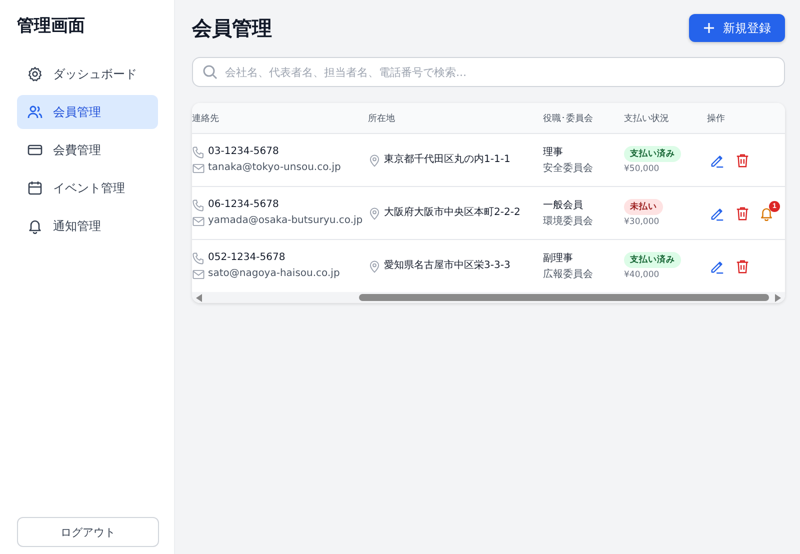 This screenshot has width=800, height=554. I want to click on committee-text: 環境委員会, so click(568, 221).